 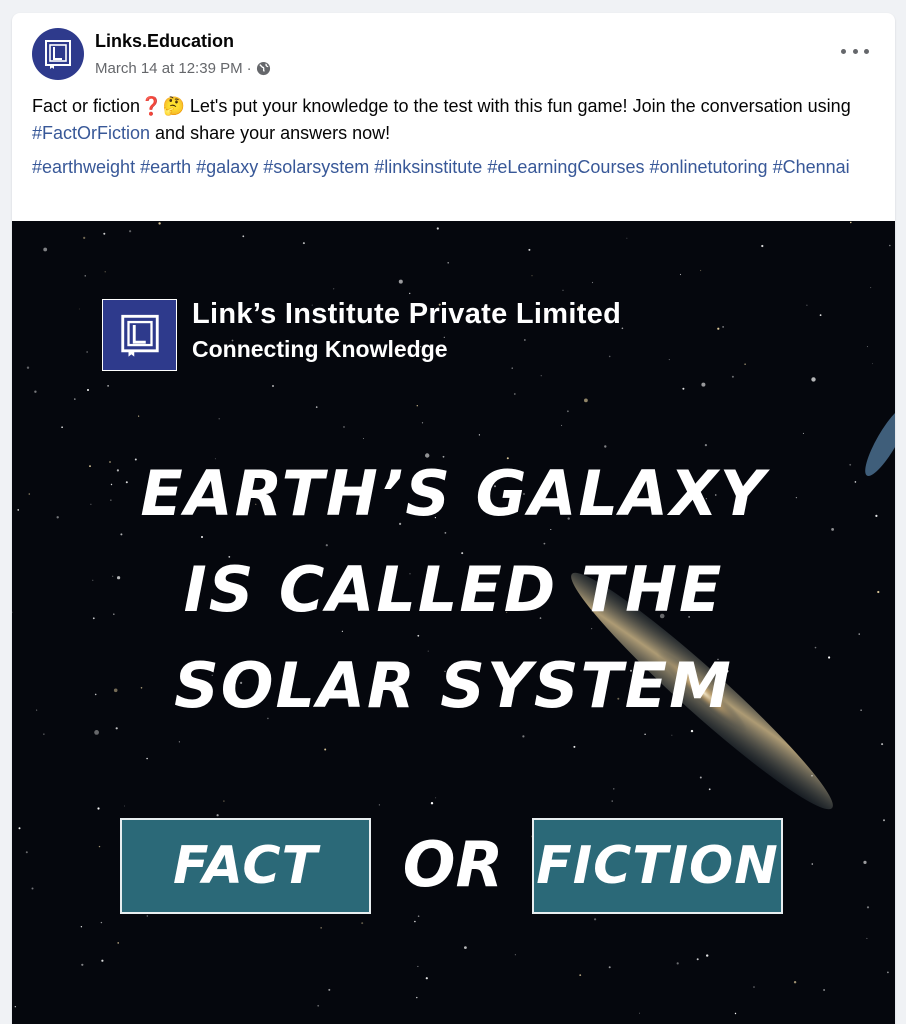 I want to click on hashtag-link-factorfiction: #FactOrFiction, so click(x=91, y=133).